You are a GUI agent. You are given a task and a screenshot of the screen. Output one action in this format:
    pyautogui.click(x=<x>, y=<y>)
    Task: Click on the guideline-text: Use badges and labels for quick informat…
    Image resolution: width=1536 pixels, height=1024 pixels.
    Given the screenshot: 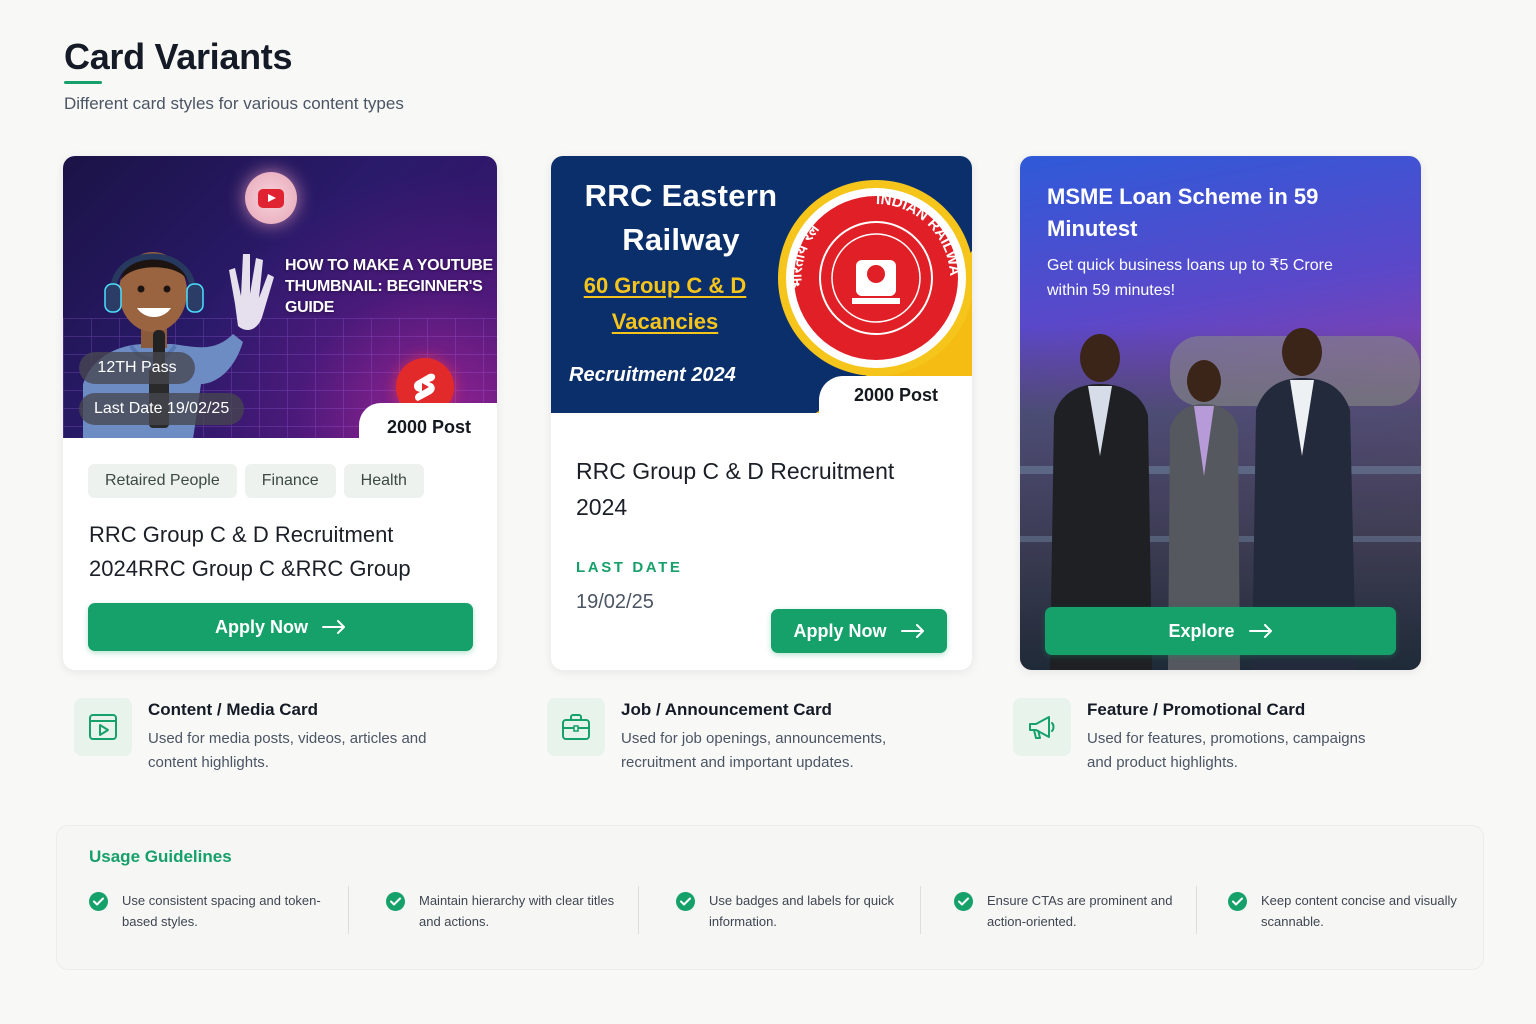 What is the action you would take?
    pyautogui.click(x=802, y=911)
    